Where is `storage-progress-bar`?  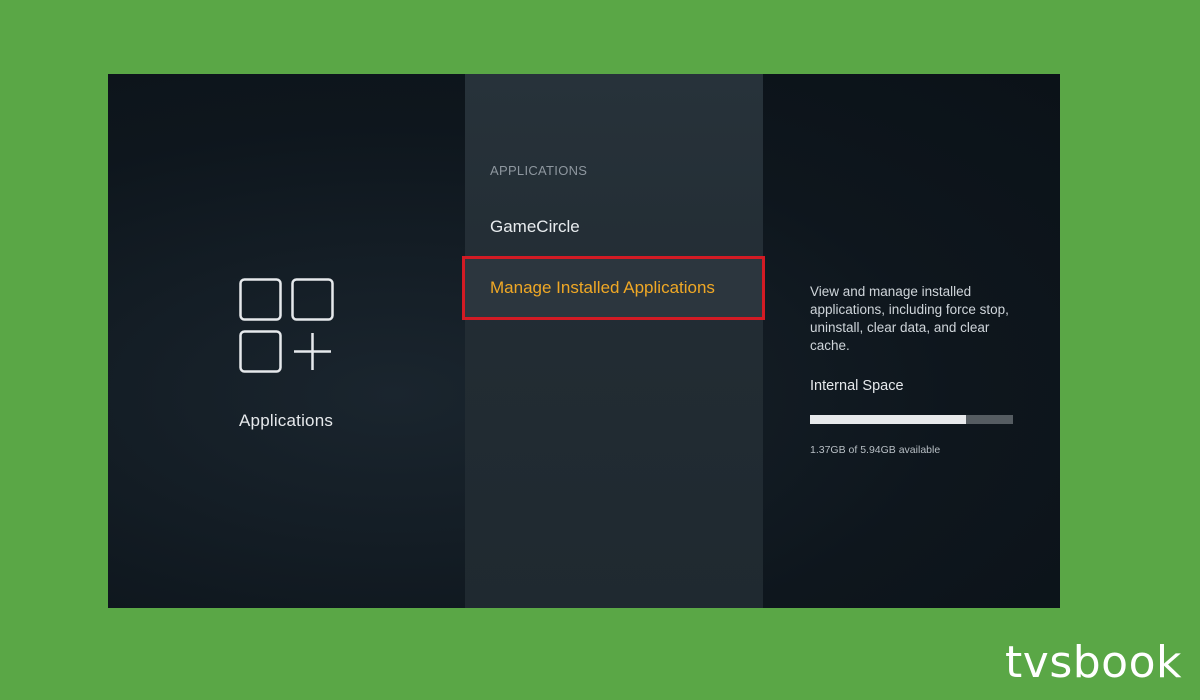 storage-progress-bar is located at coordinates (911, 419).